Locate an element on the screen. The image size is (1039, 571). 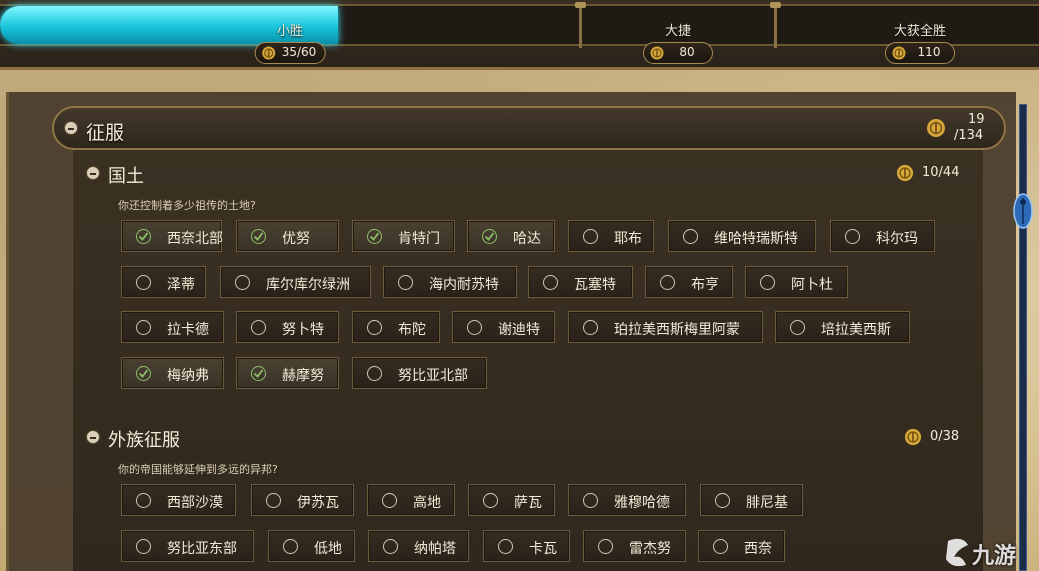
section-title: 征服 is located at coordinates (105, 133).